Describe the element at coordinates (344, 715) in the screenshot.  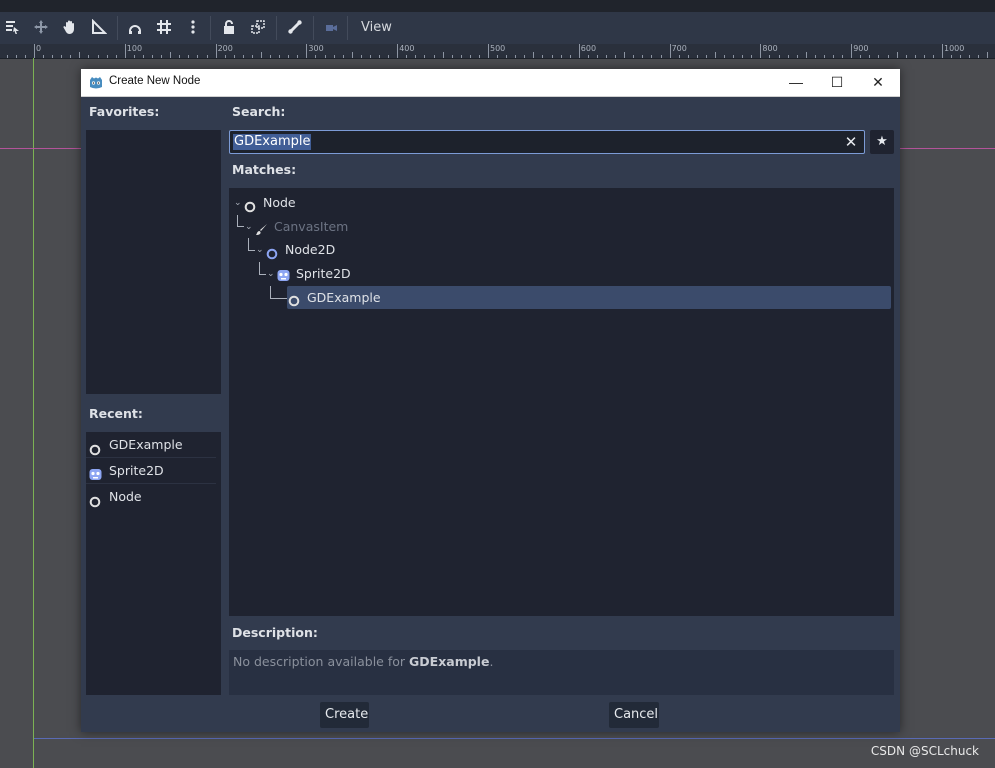
I see `create-button: Create` at that location.